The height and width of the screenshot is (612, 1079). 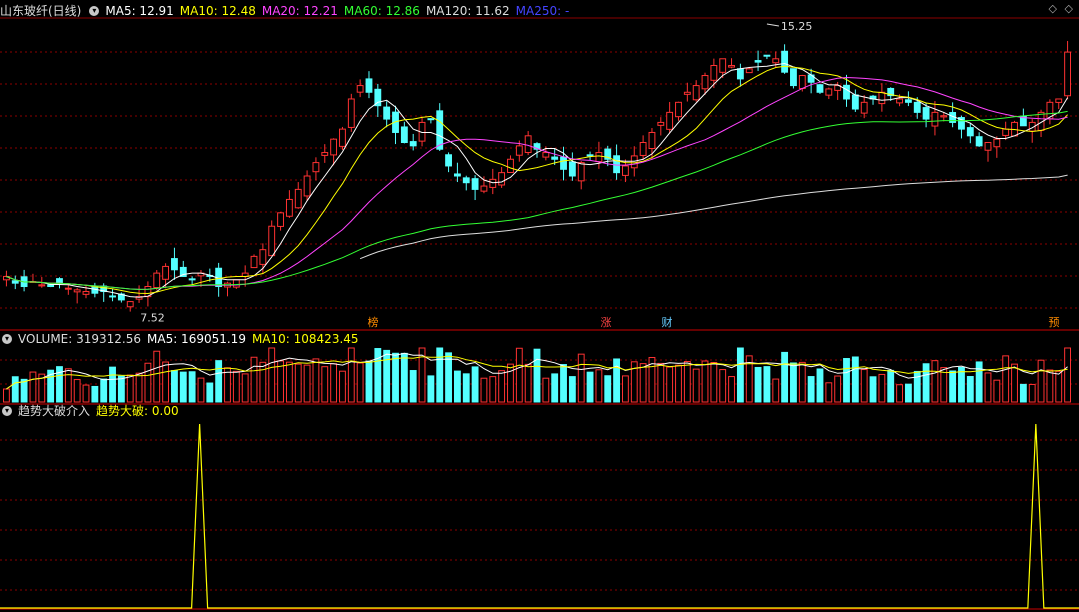 What do you see at coordinates (305, 339) in the screenshot?
I see `volume-ma10-label: MA10: 108423.45` at bounding box center [305, 339].